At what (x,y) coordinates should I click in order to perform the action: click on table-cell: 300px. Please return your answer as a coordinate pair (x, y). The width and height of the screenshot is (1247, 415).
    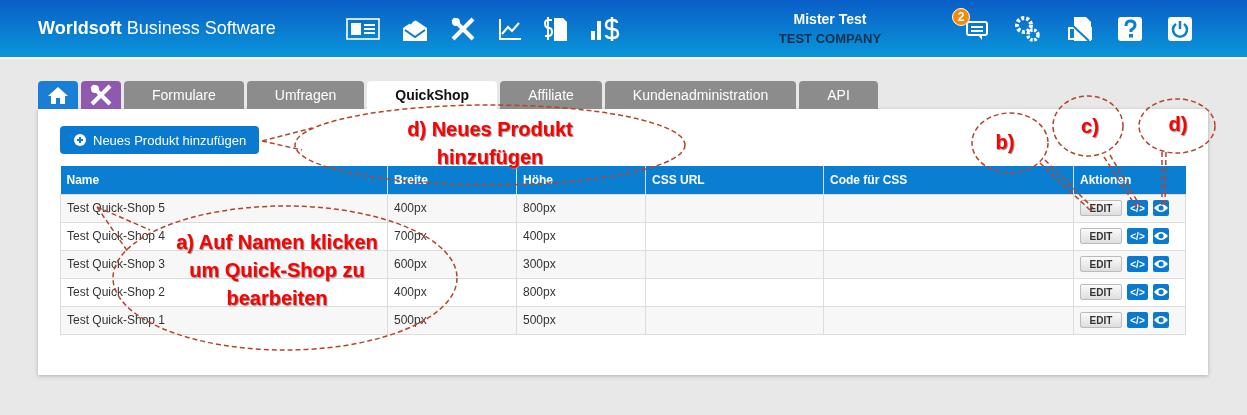
    Looking at the image, I should click on (581, 264).